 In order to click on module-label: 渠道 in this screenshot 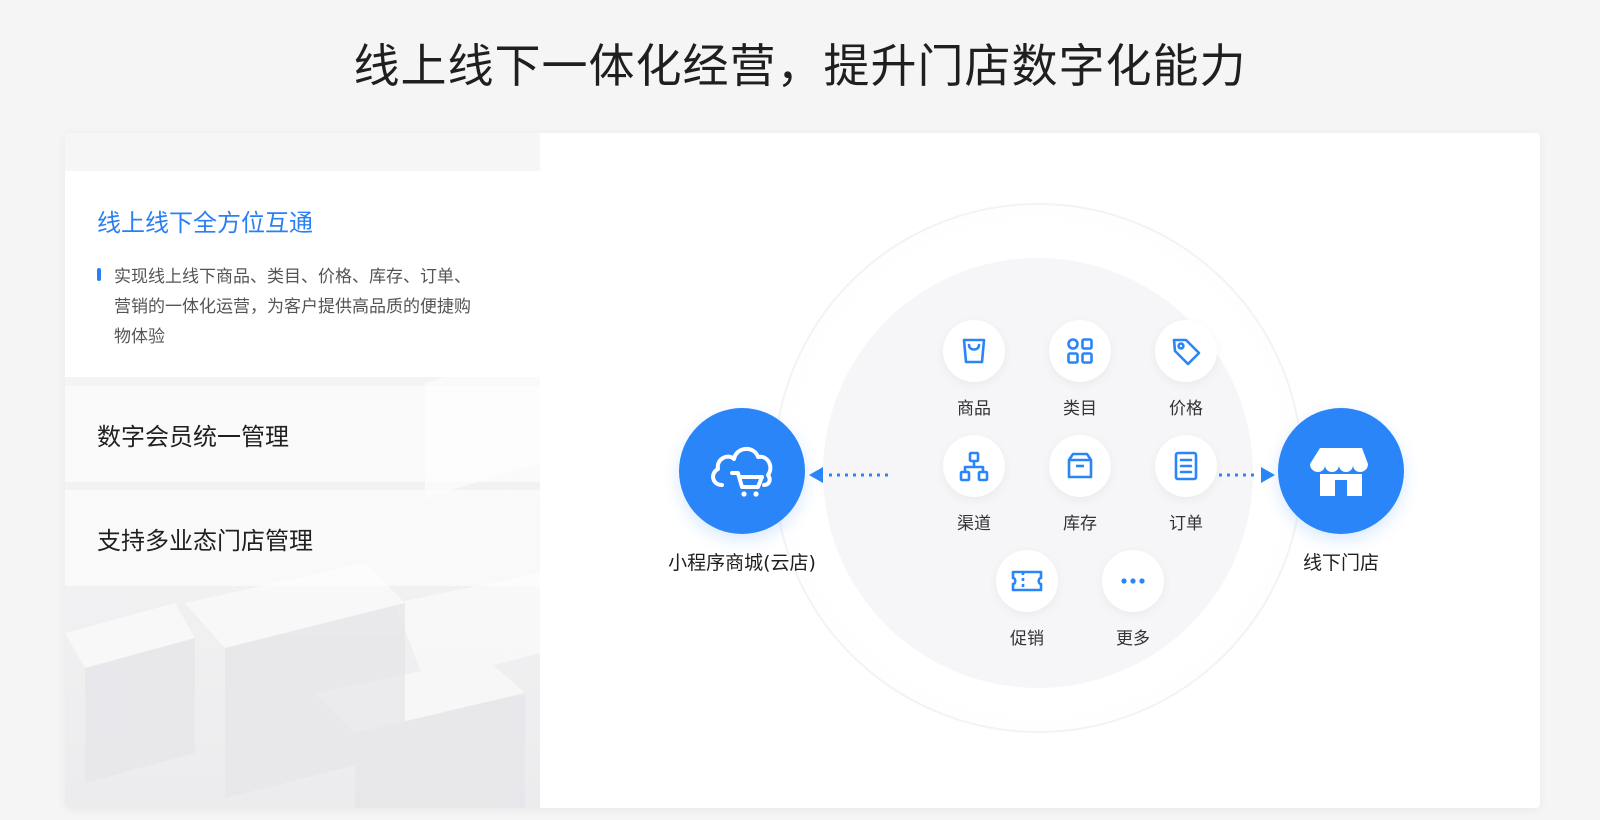, I will do `click(974, 524)`.